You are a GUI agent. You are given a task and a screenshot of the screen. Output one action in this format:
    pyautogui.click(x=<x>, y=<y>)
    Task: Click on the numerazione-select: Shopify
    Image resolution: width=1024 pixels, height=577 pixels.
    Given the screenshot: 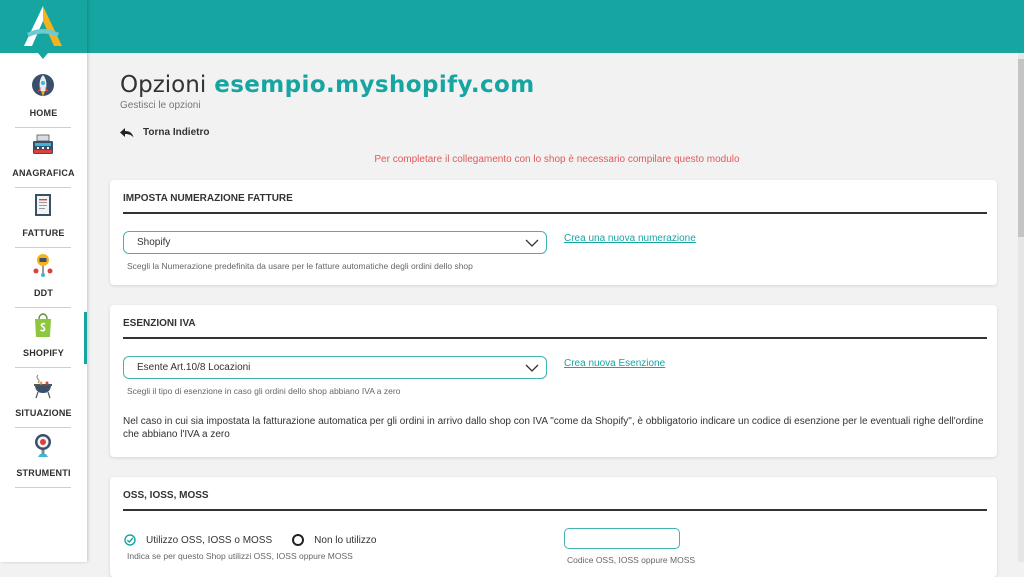 What is the action you would take?
    pyautogui.click(x=335, y=242)
    